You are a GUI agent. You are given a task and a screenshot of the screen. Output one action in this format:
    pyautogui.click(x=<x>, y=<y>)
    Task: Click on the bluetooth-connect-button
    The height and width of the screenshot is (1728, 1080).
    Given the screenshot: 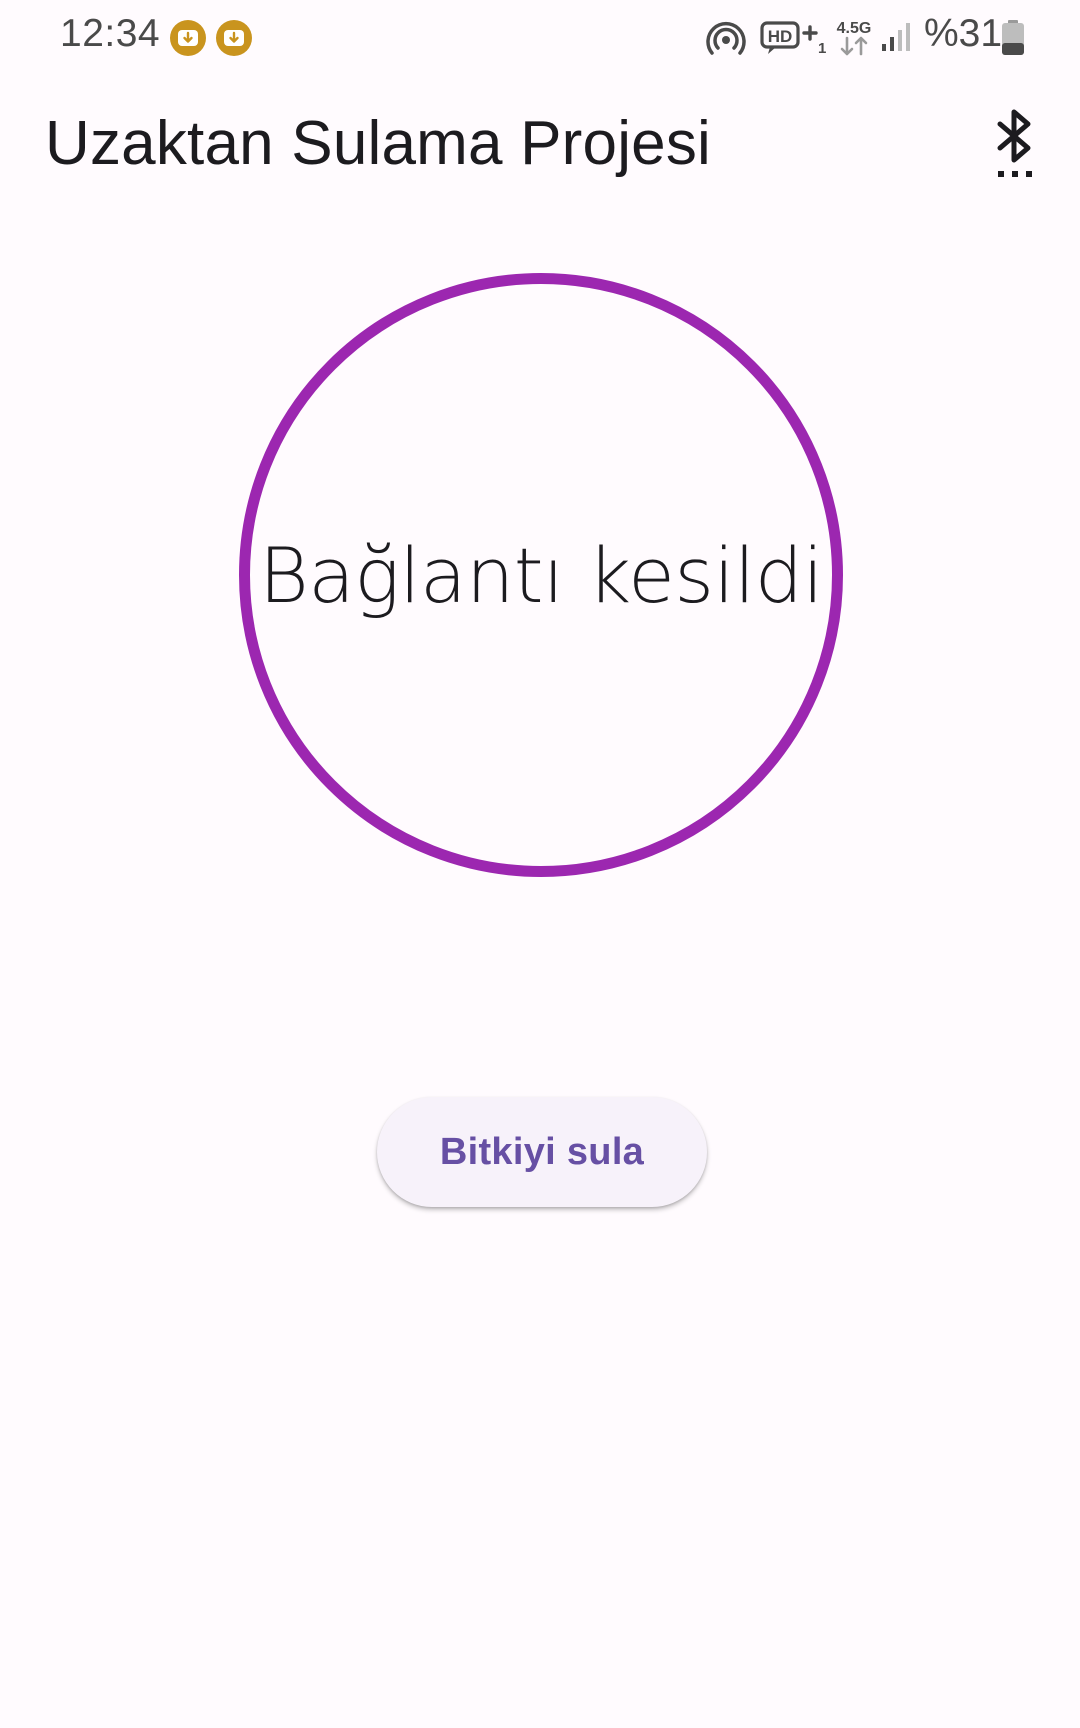 What is the action you would take?
    pyautogui.click(x=1015, y=146)
    